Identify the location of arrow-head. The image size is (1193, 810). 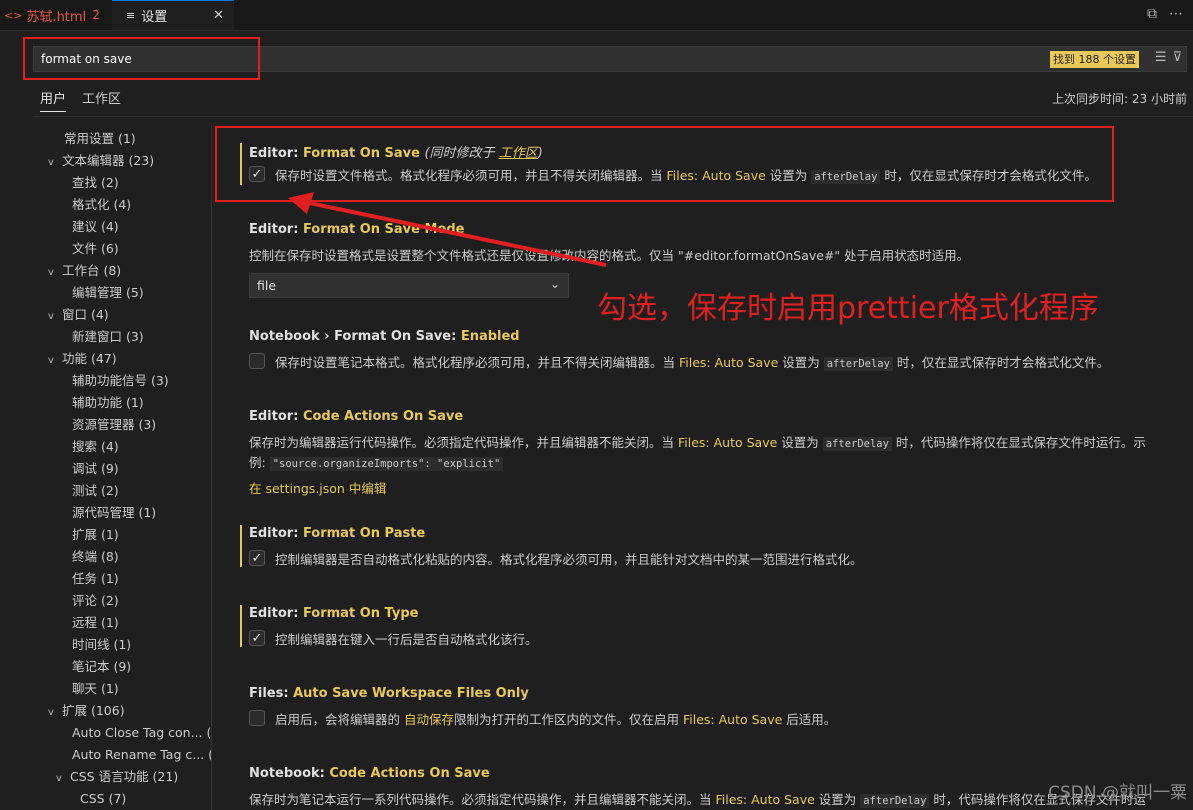
(301, 203).